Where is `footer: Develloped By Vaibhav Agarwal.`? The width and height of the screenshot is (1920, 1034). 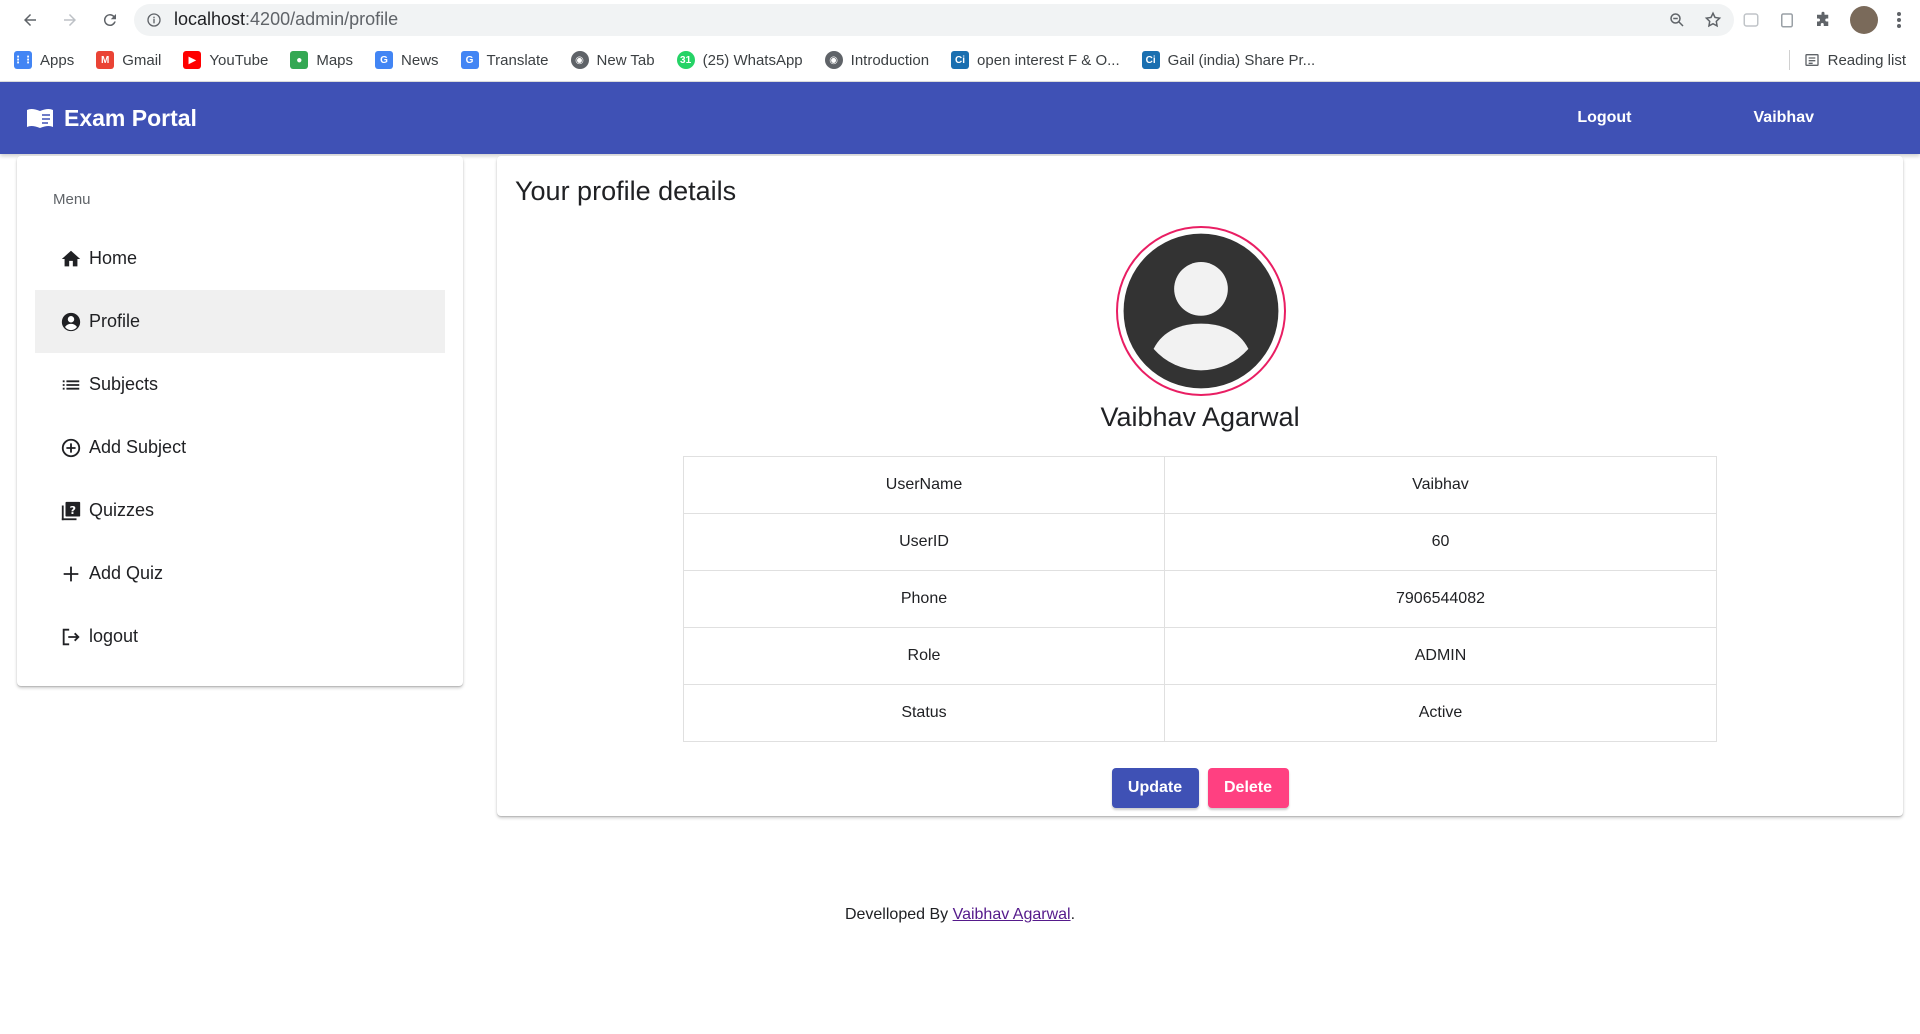 footer: Develloped By Vaibhav Agarwal. is located at coordinates (960, 915).